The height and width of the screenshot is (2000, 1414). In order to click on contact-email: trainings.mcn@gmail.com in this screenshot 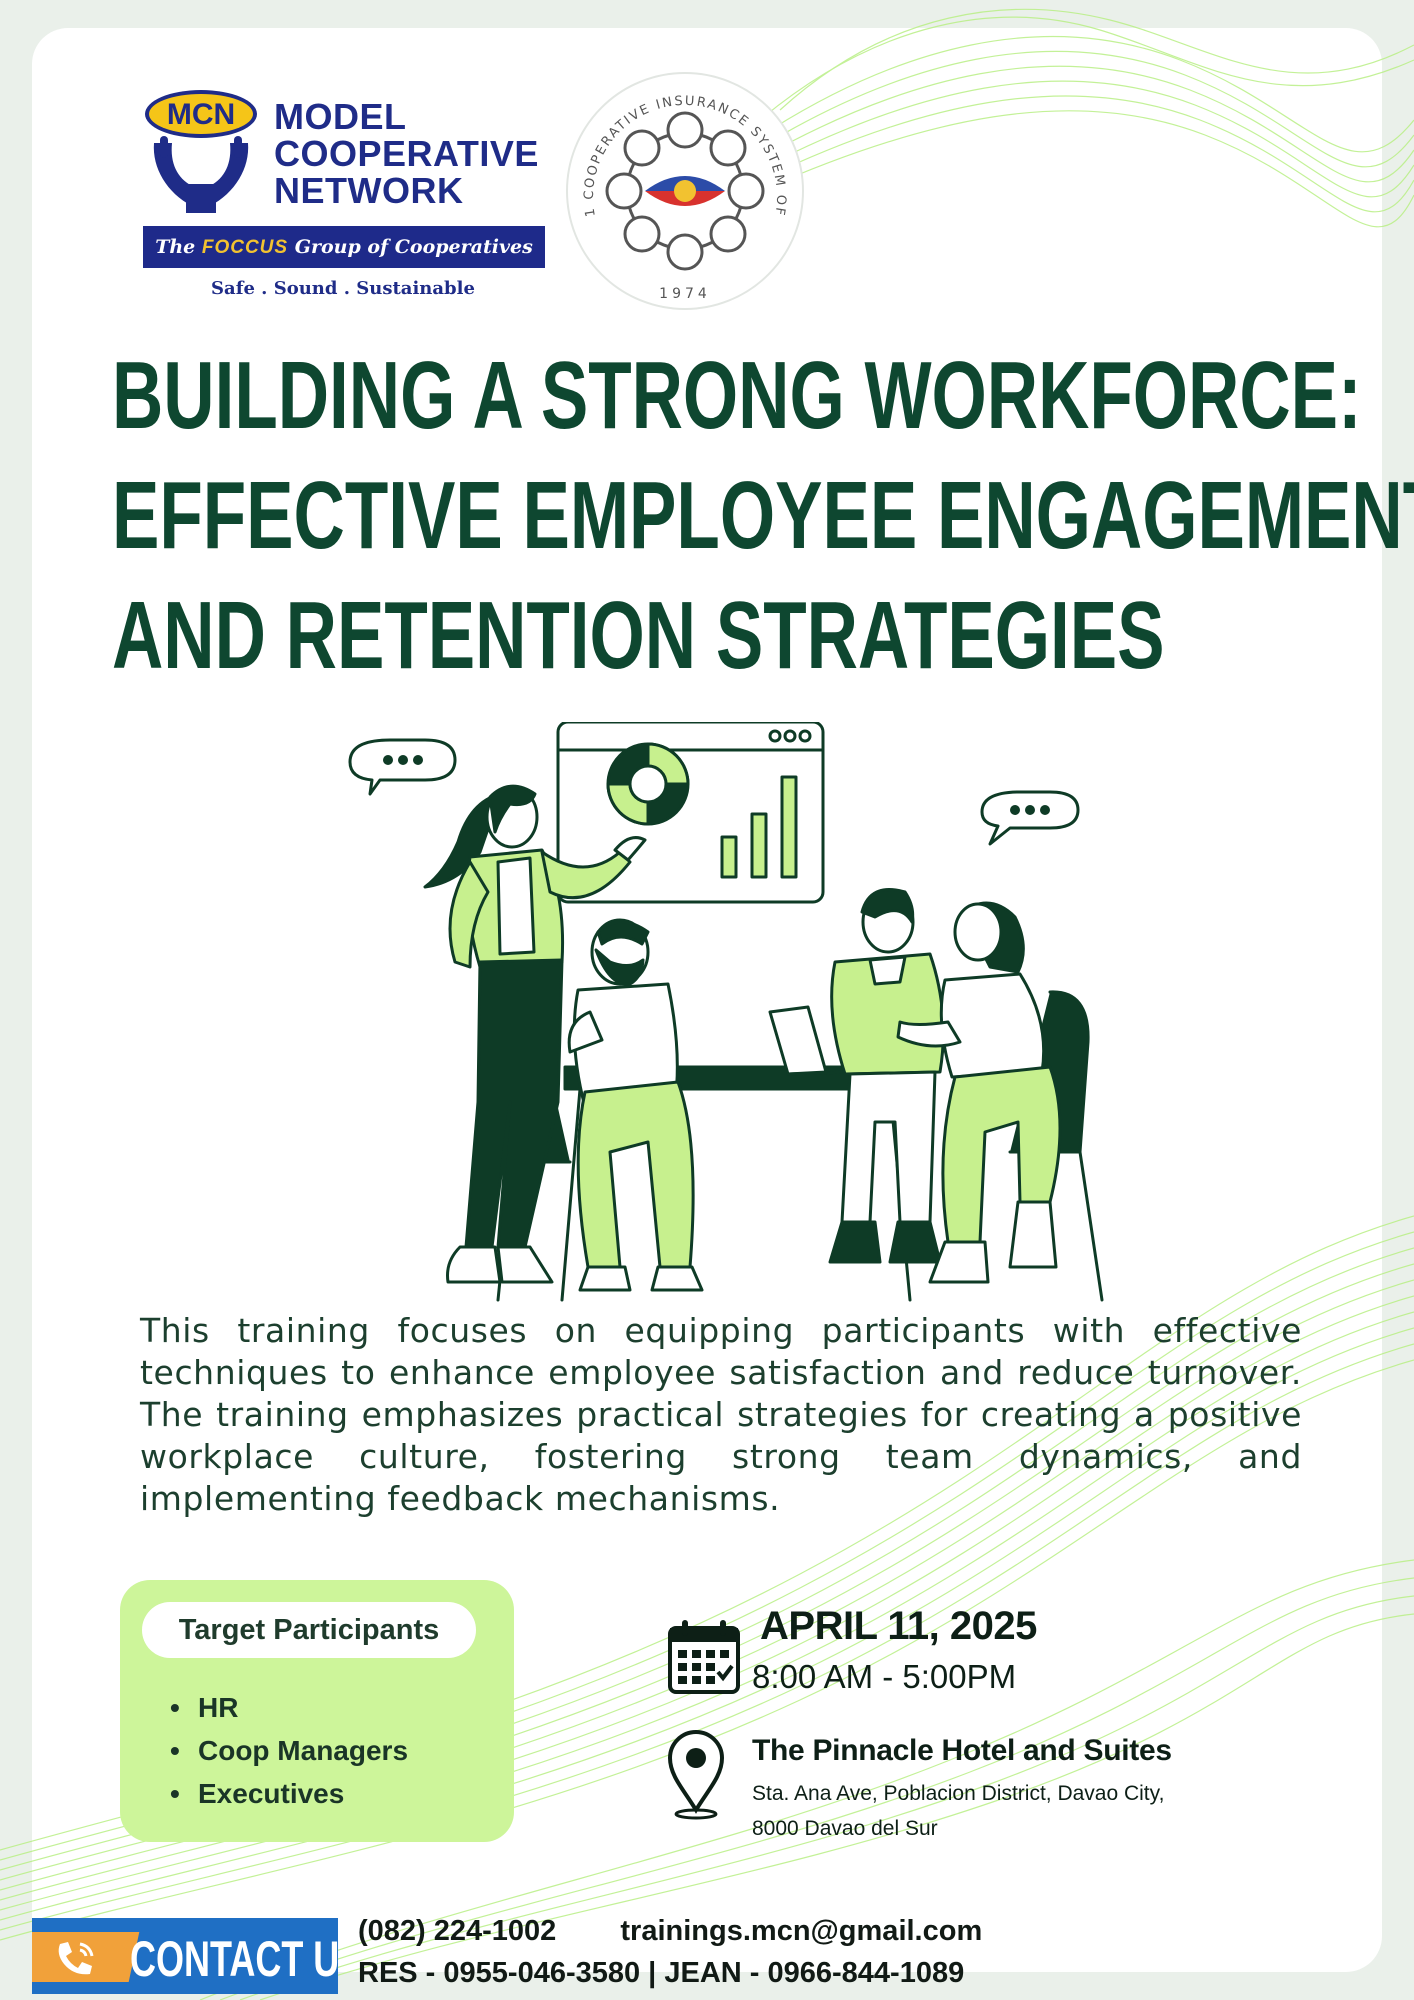, I will do `click(801, 1931)`.